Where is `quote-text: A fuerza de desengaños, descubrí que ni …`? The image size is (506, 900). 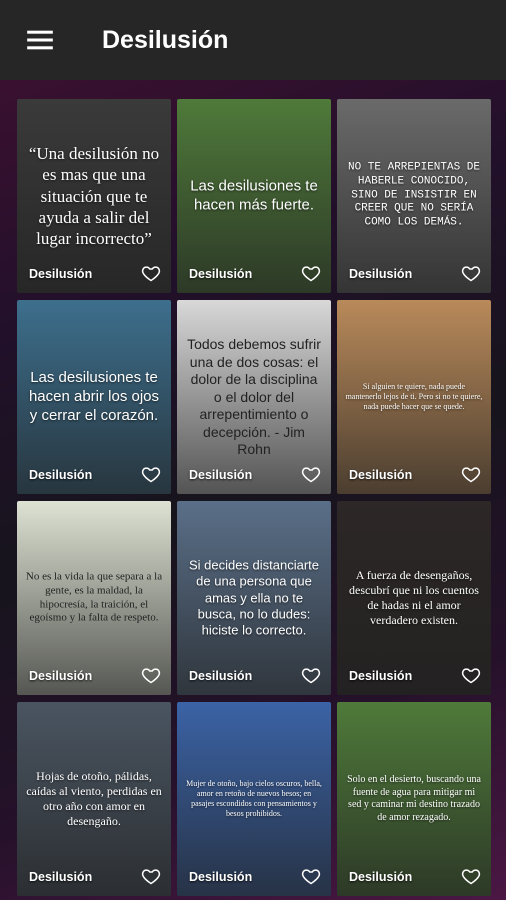
quote-text: A fuerza de desengaños, descubrí que ni … is located at coordinates (414, 597).